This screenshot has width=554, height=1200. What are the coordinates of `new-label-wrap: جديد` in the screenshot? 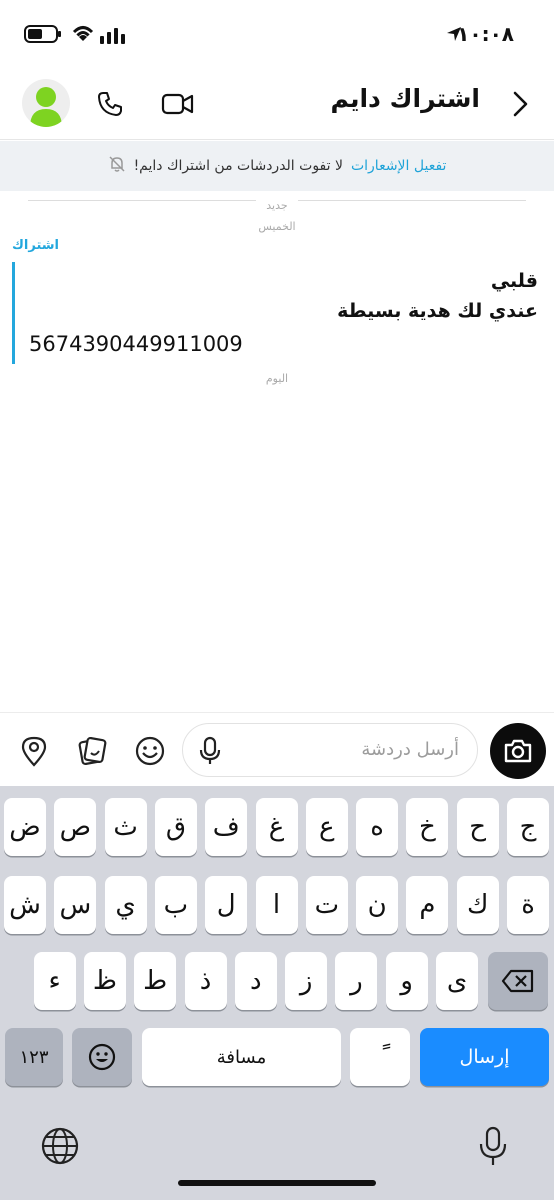 It's located at (277, 203).